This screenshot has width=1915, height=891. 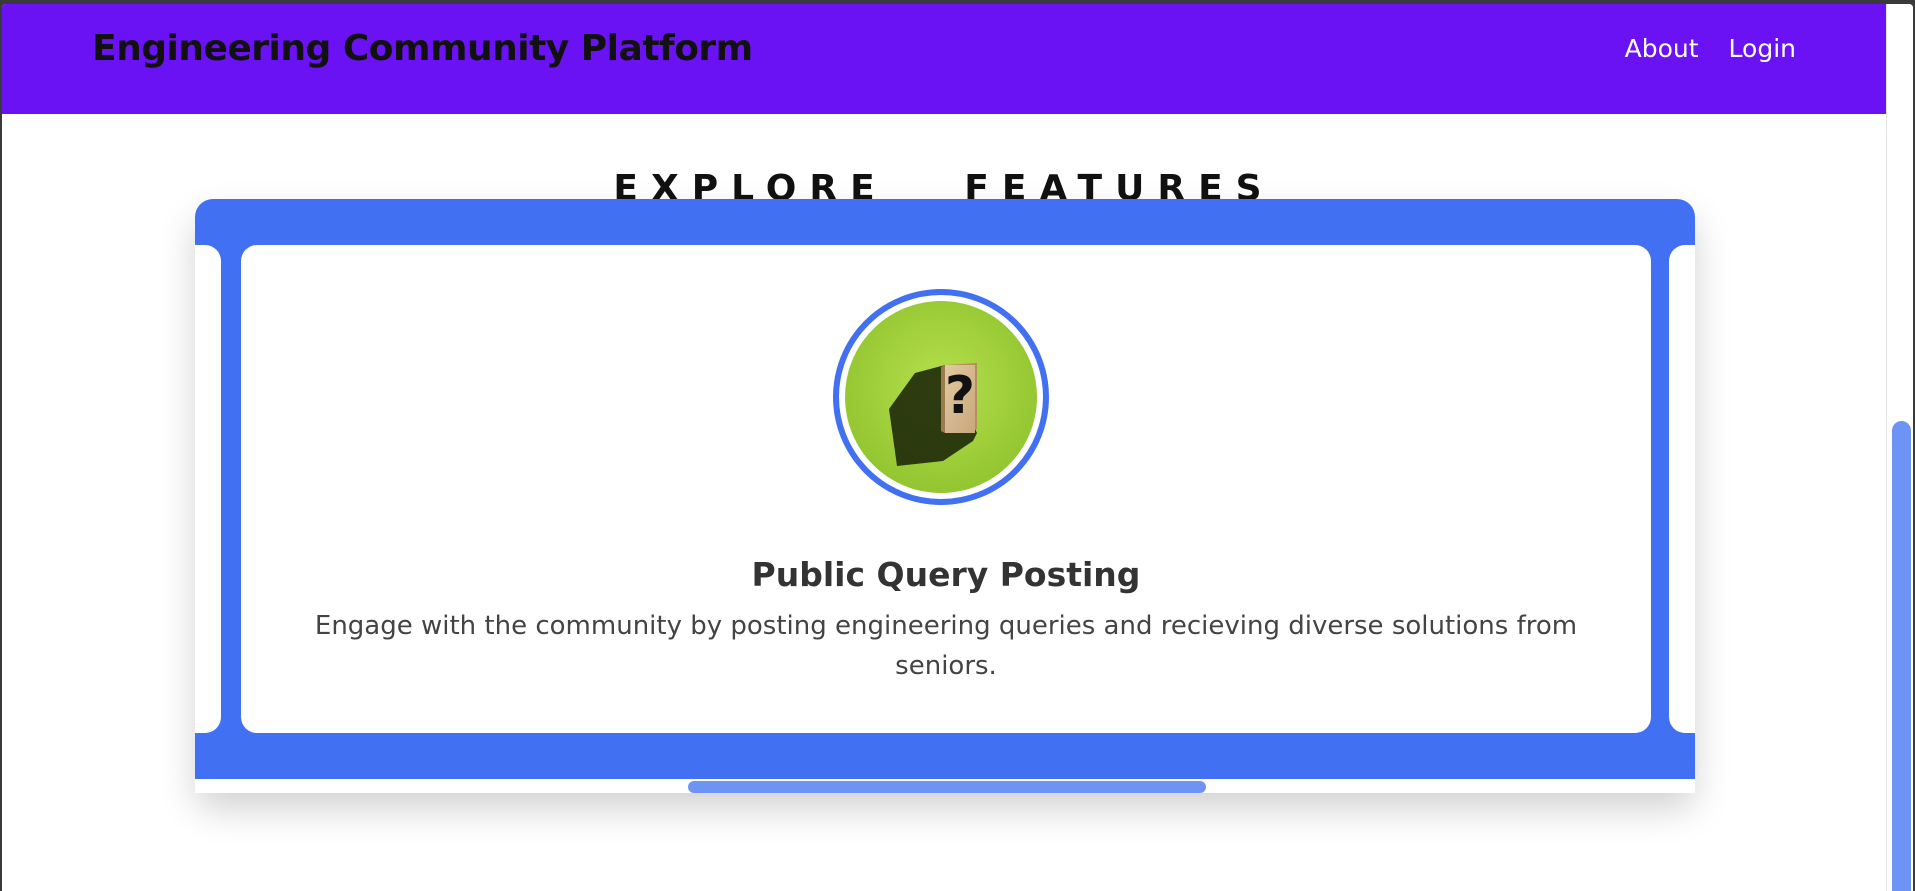 What do you see at coordinates (1682, 489) in the screenshot?
I see `next-card-peek` at bounding box center [1682, 489].